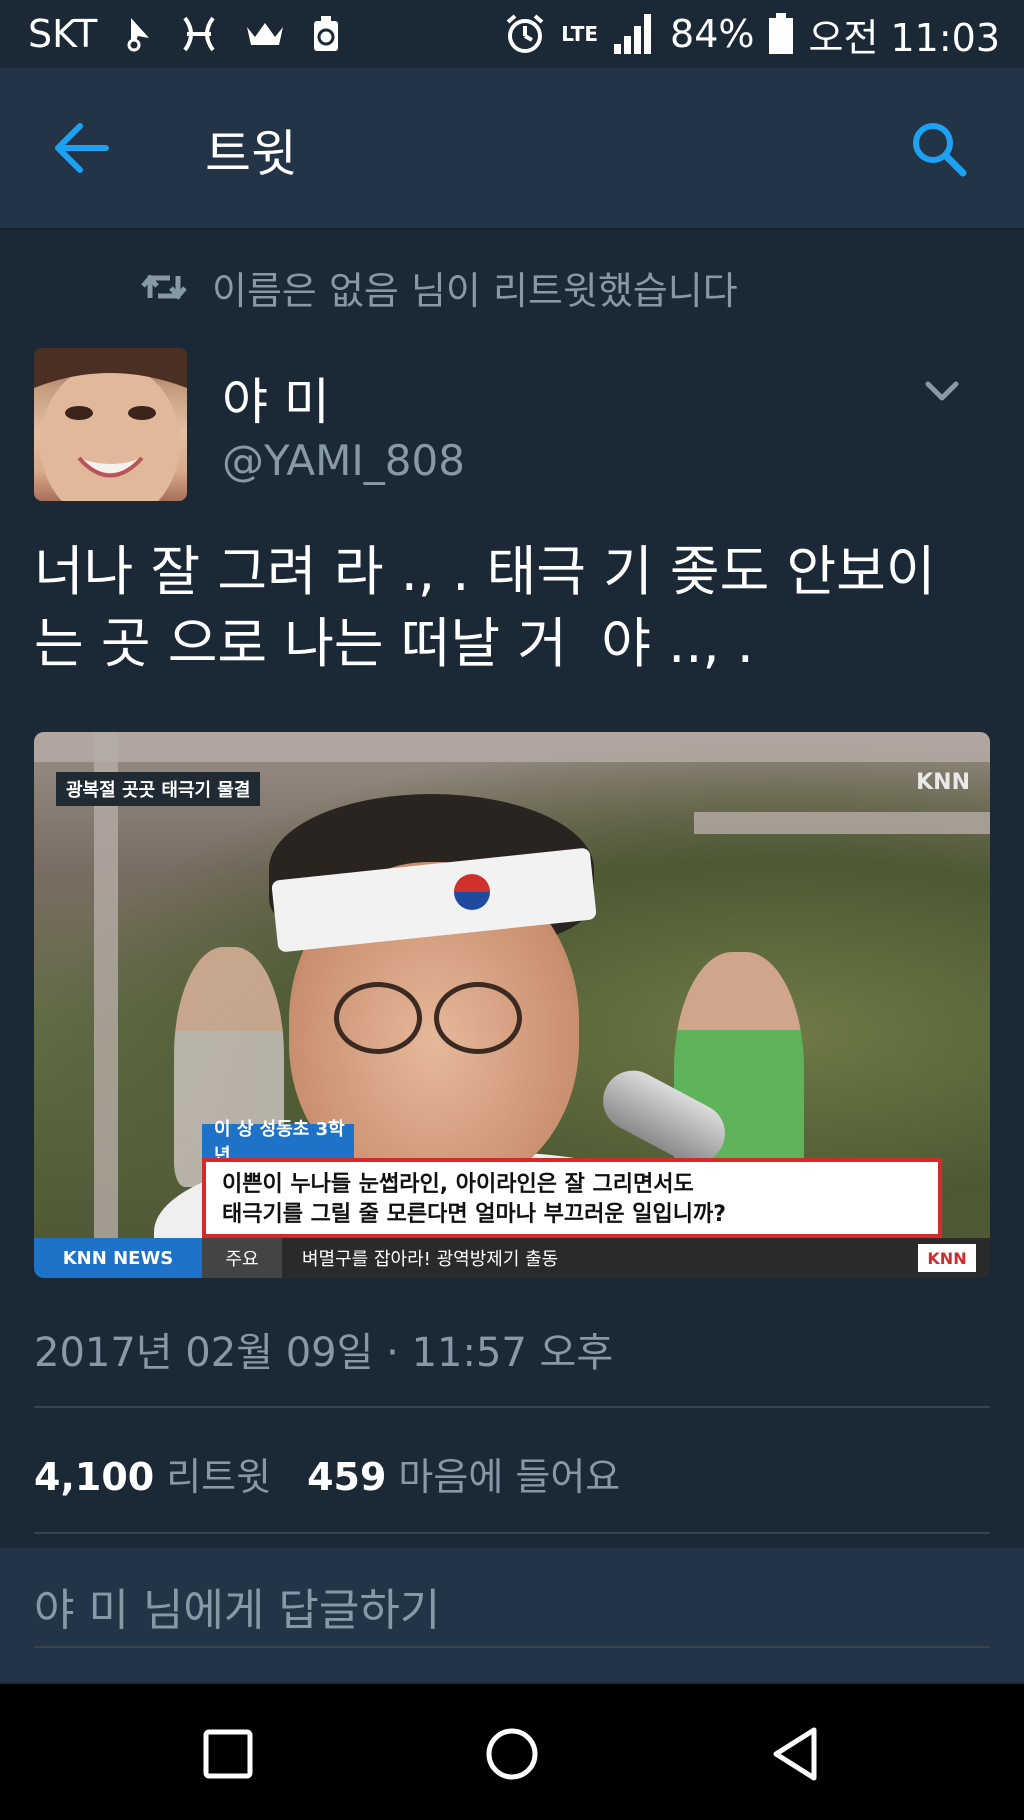  I want to click on reply-input: 야 미 님에게 답글하기, so click(512, 1607).